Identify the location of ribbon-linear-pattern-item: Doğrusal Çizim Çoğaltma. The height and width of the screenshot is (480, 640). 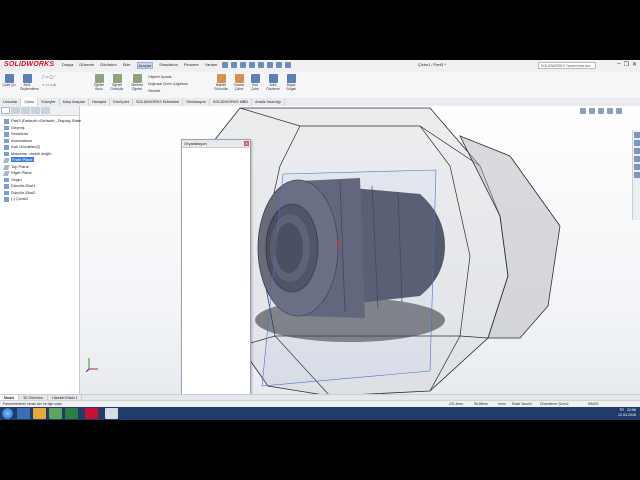
(168, 84).